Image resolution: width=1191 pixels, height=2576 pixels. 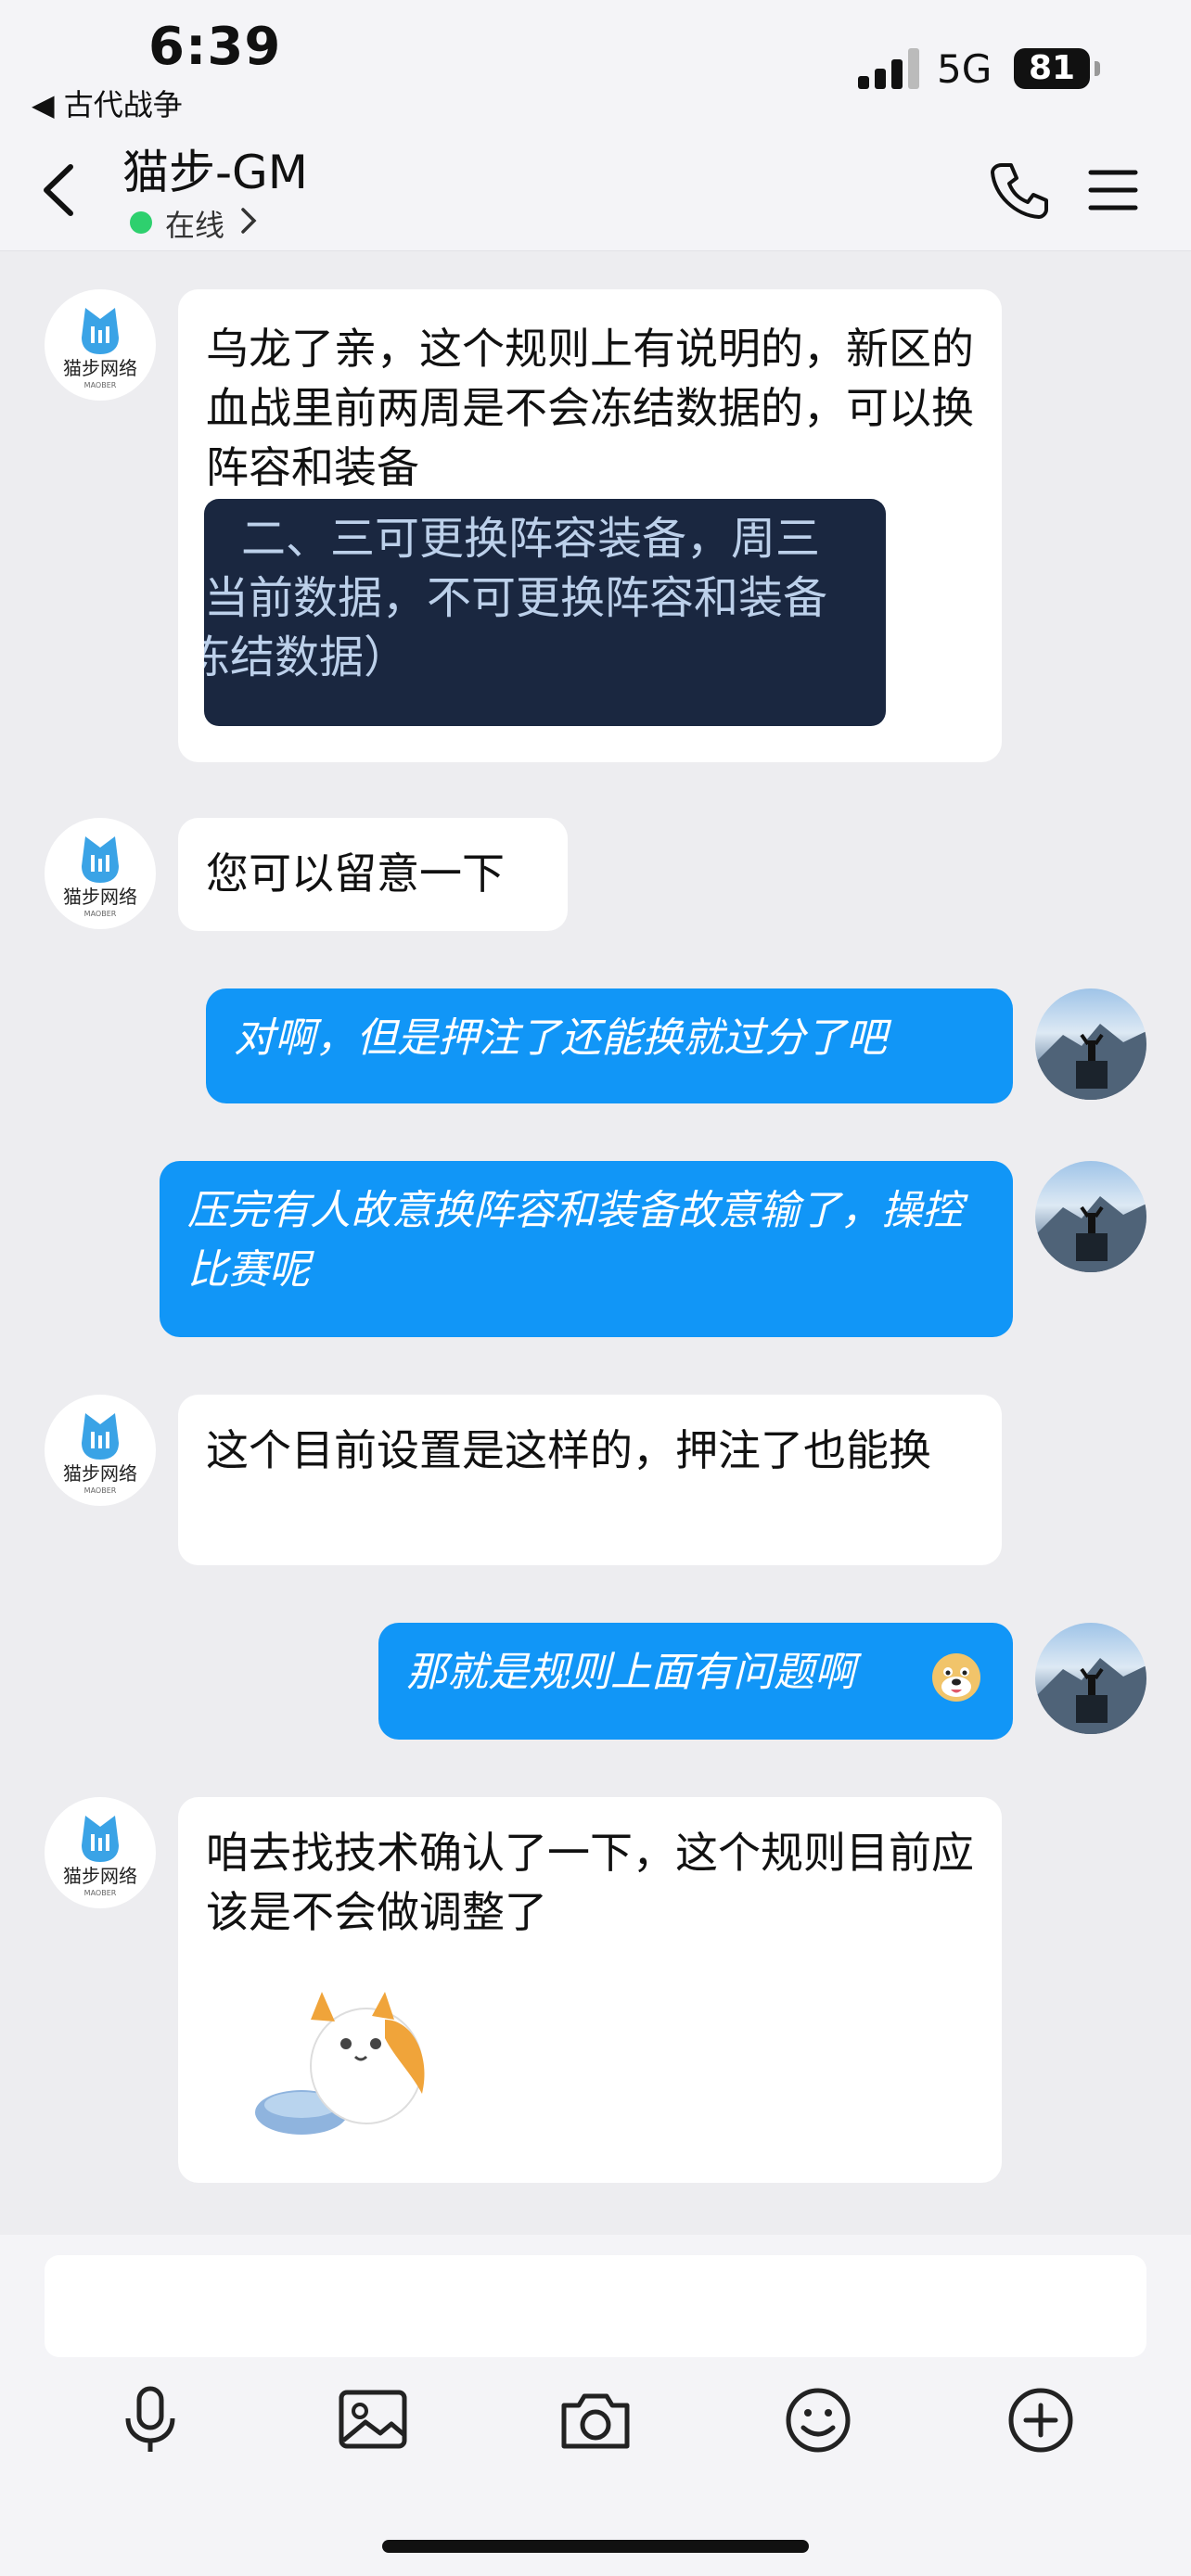 I want to click on back-to-app-link: ◀ 古代战争, so click(x=108, y=103).